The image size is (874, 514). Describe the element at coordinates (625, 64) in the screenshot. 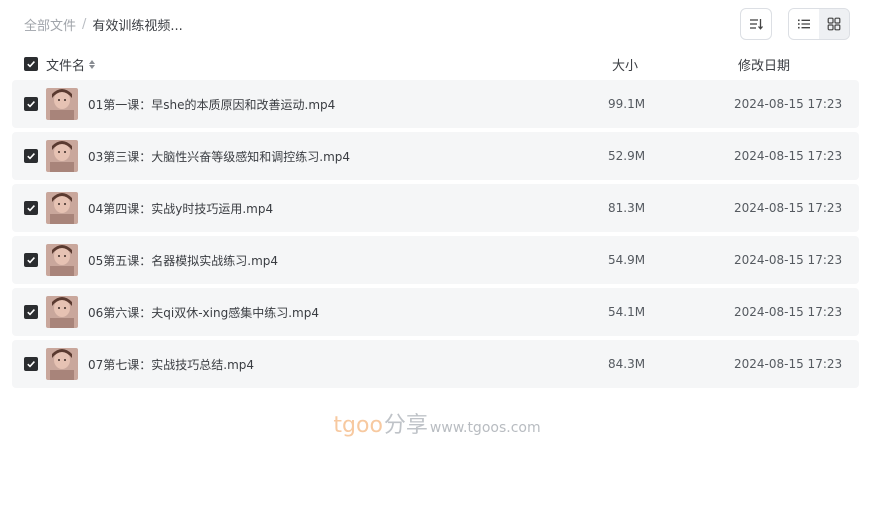

I see `column-header-size: 大小` at that location.